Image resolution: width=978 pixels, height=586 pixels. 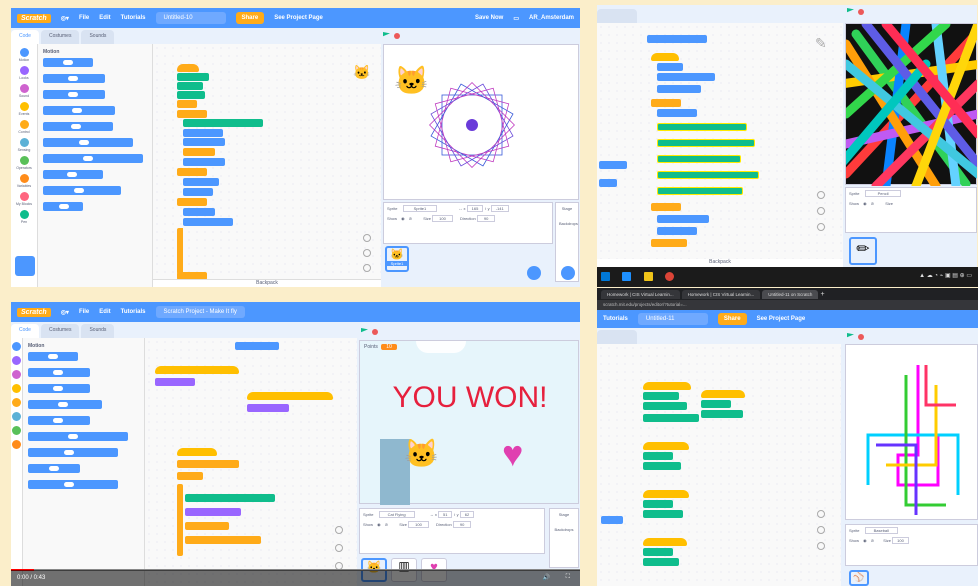 I want to click on tab-sounds: Sounds, so click(x=98, y=37).